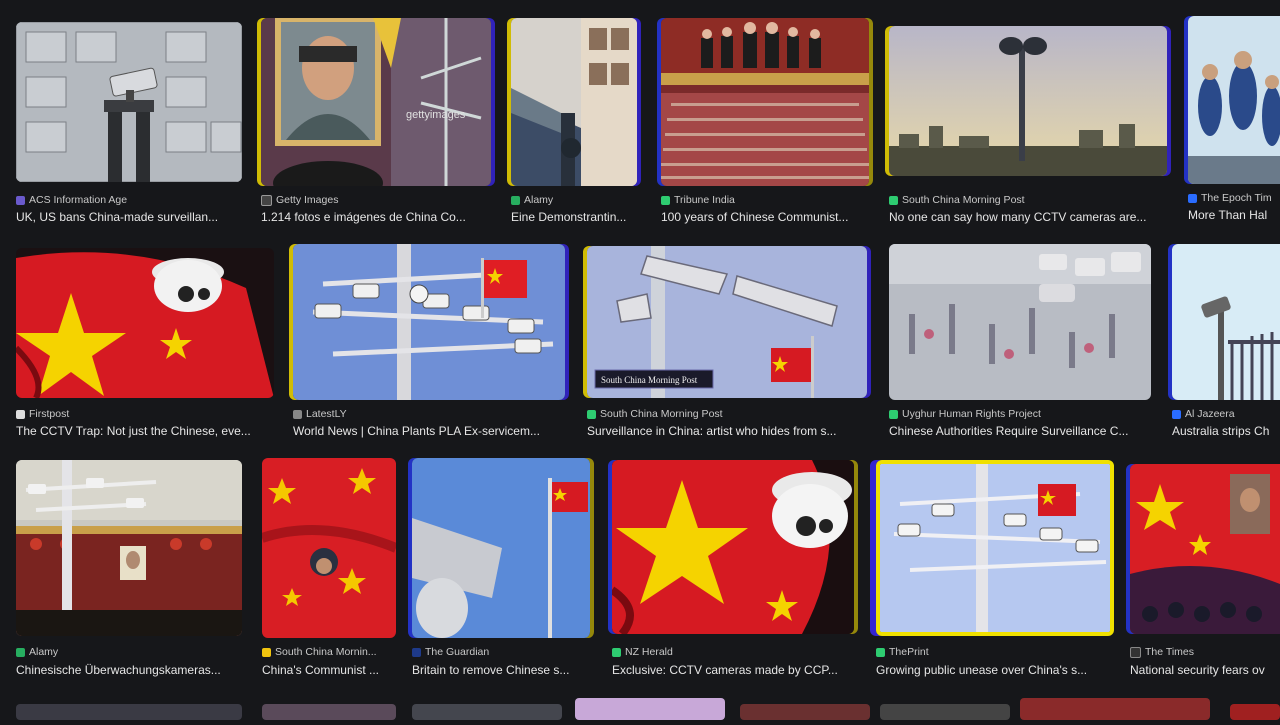 The width and height of the screenshot is (1280, 725). What do you see at coordinates (1226, 322) in the screenshot?
I see `thumbnail-camera-fence` at bounding box center [1226, 322].